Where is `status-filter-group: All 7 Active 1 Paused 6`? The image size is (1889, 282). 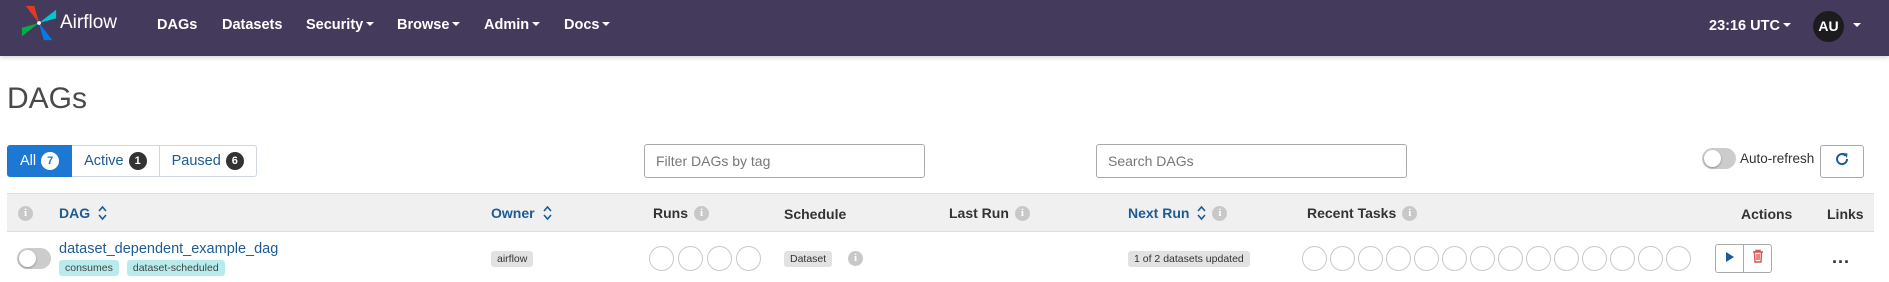 status-filter-group: All 7 Active 1 Paused 6 is located at coordinates (132, 161).